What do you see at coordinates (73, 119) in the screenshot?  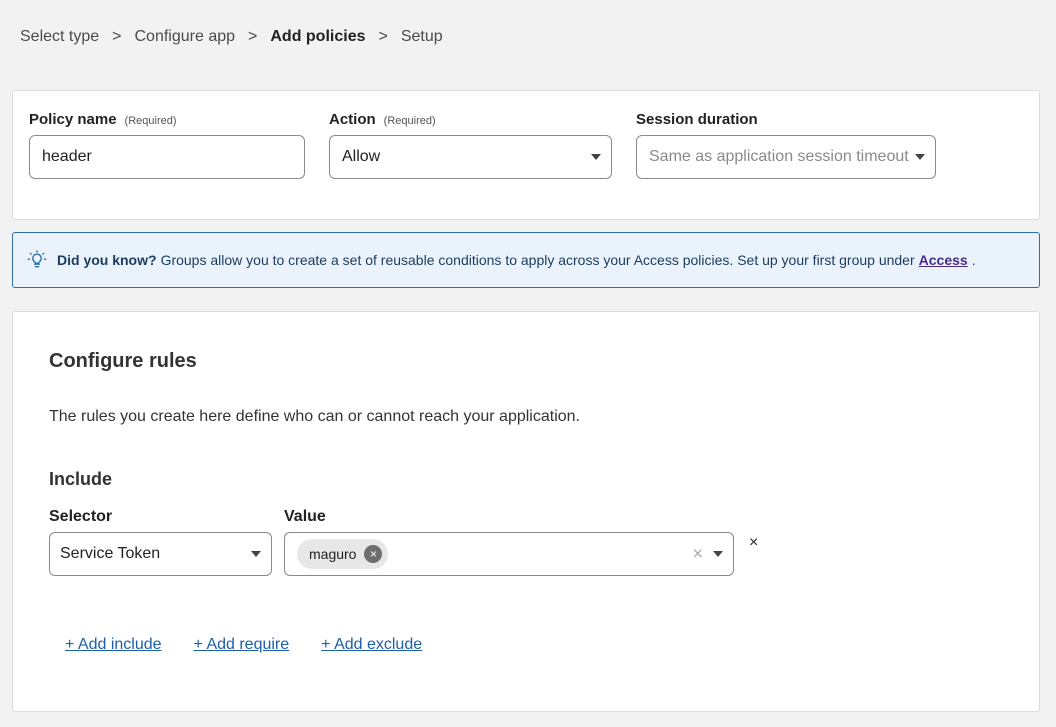 I see `policy-name-label-text: Policy name` at bounding box center [73, 119].